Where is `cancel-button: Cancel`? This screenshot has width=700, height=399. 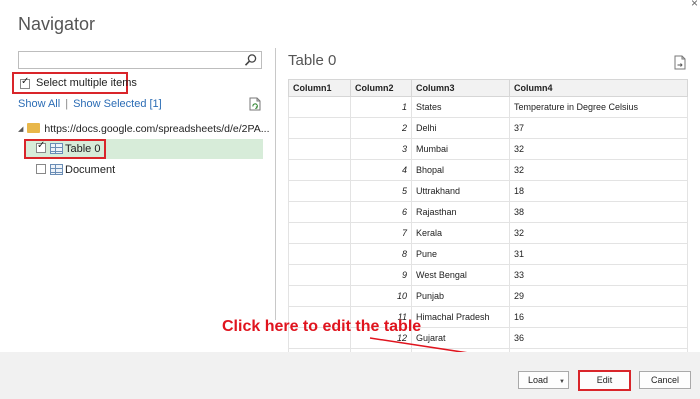 cancel-button: Cancel is located at coordinates (665, 380).